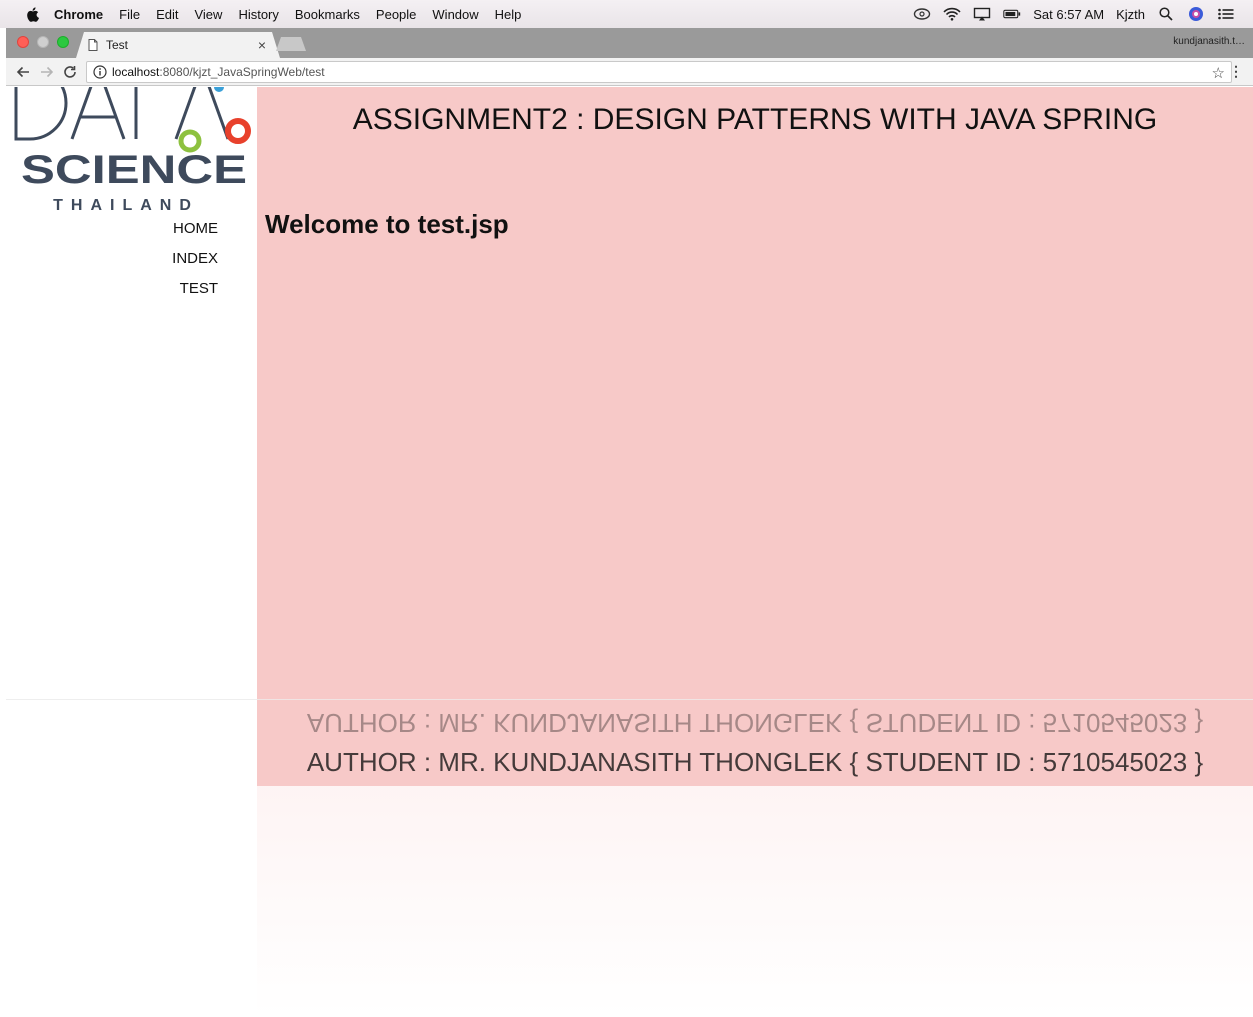 This screenshot has width=1253, height=1017. Describe the element at coordinates (262, 45) in the screenshot. I see `tab-close-icon: ×` at that location.